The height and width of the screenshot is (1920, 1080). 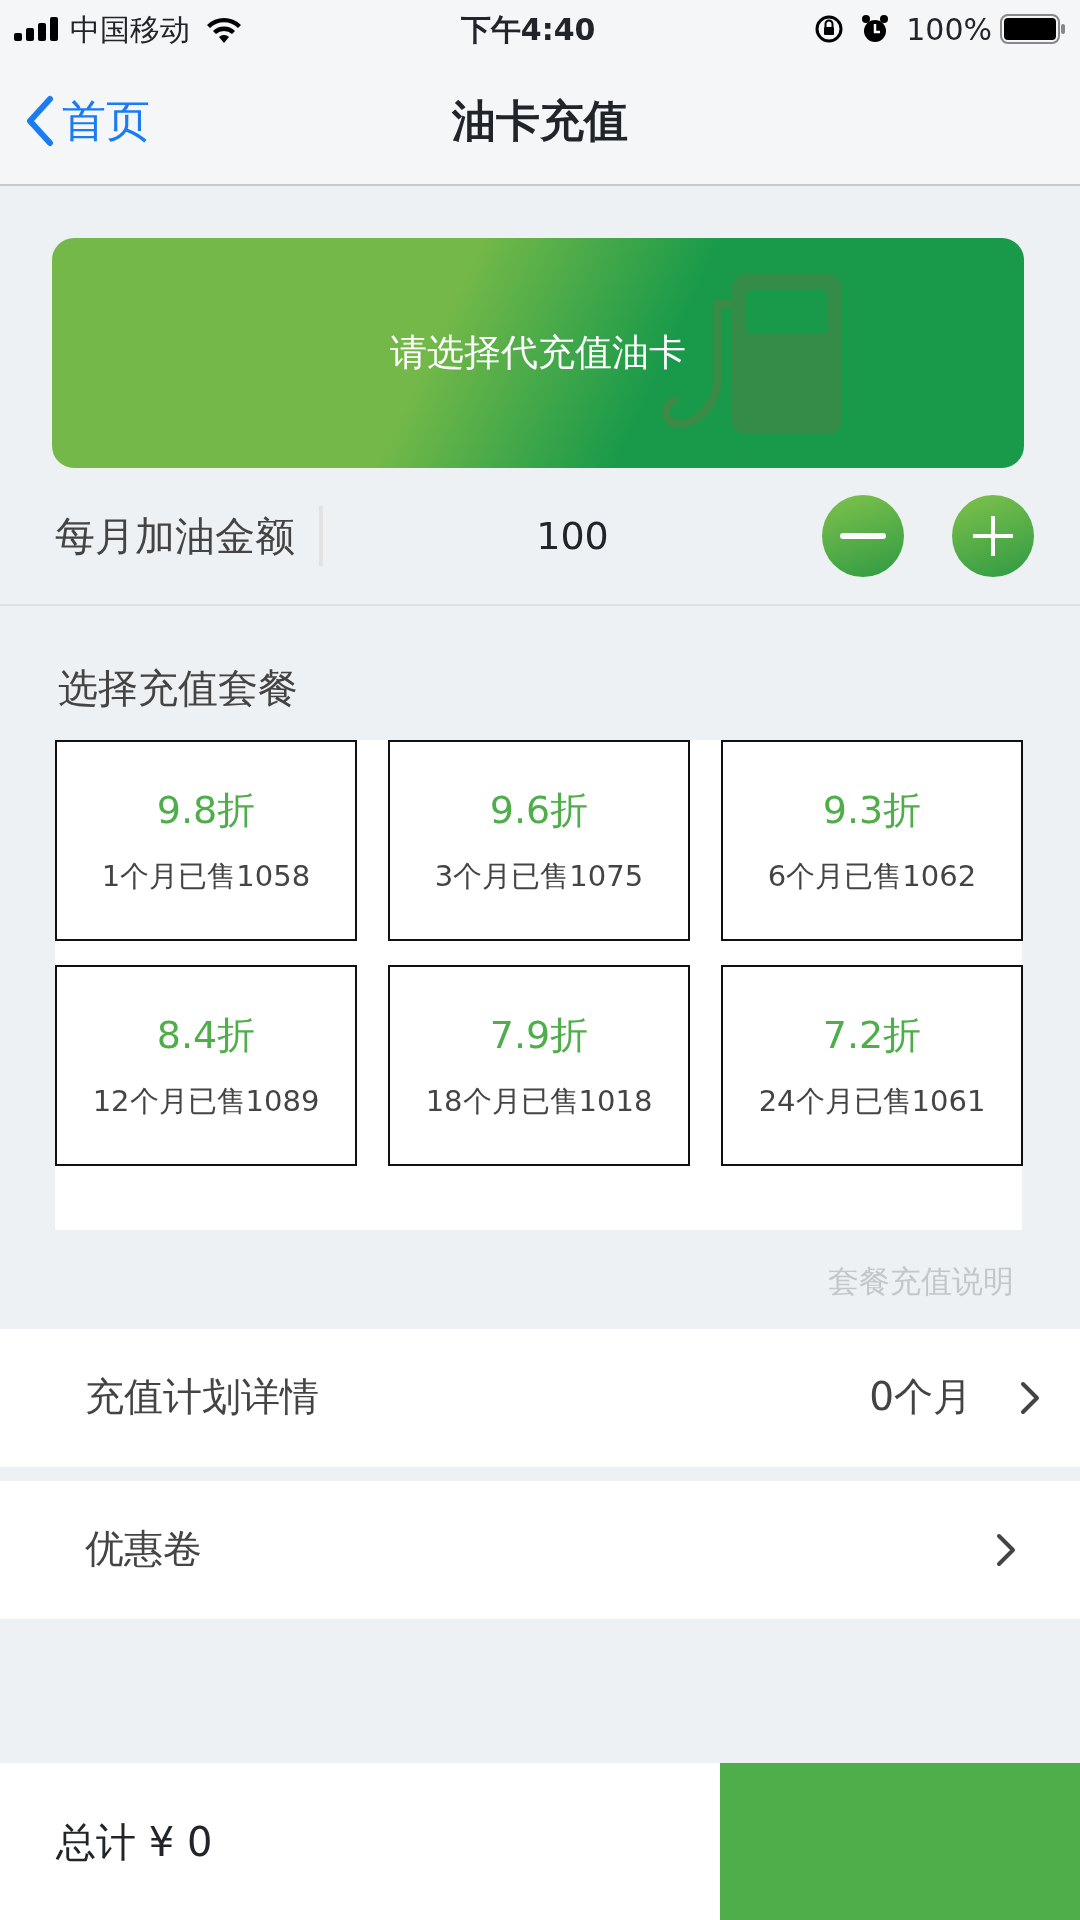 What do you see at coordinates (540, 1397) in the screenshot?
I see `list-row: 充值计划详情 0个月` at bounding box center [540, 1397].